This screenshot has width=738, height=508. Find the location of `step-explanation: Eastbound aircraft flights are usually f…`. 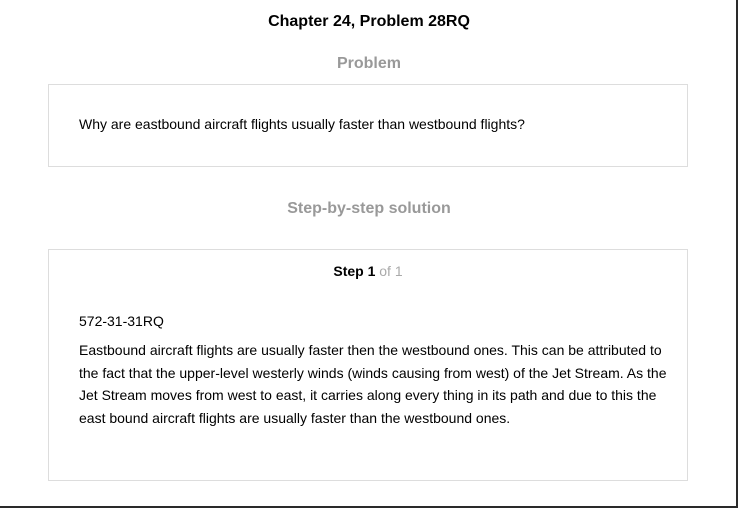

step-explanation: Eastbound aircraft flights are usually f… is located at coordinates (373, 384).